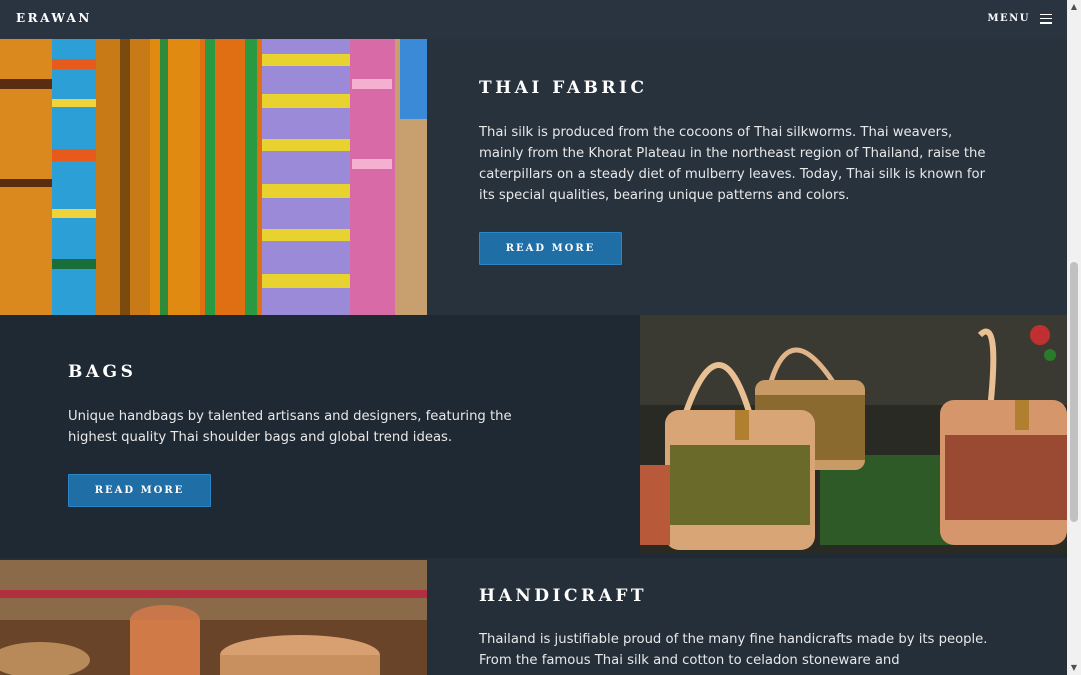 This screenshot has height=675, width=1081. What do you see at coordinates (54, 18) in the screenshot?
I see `brand-logo: ERAWAN` at bounding box center [54, 18].